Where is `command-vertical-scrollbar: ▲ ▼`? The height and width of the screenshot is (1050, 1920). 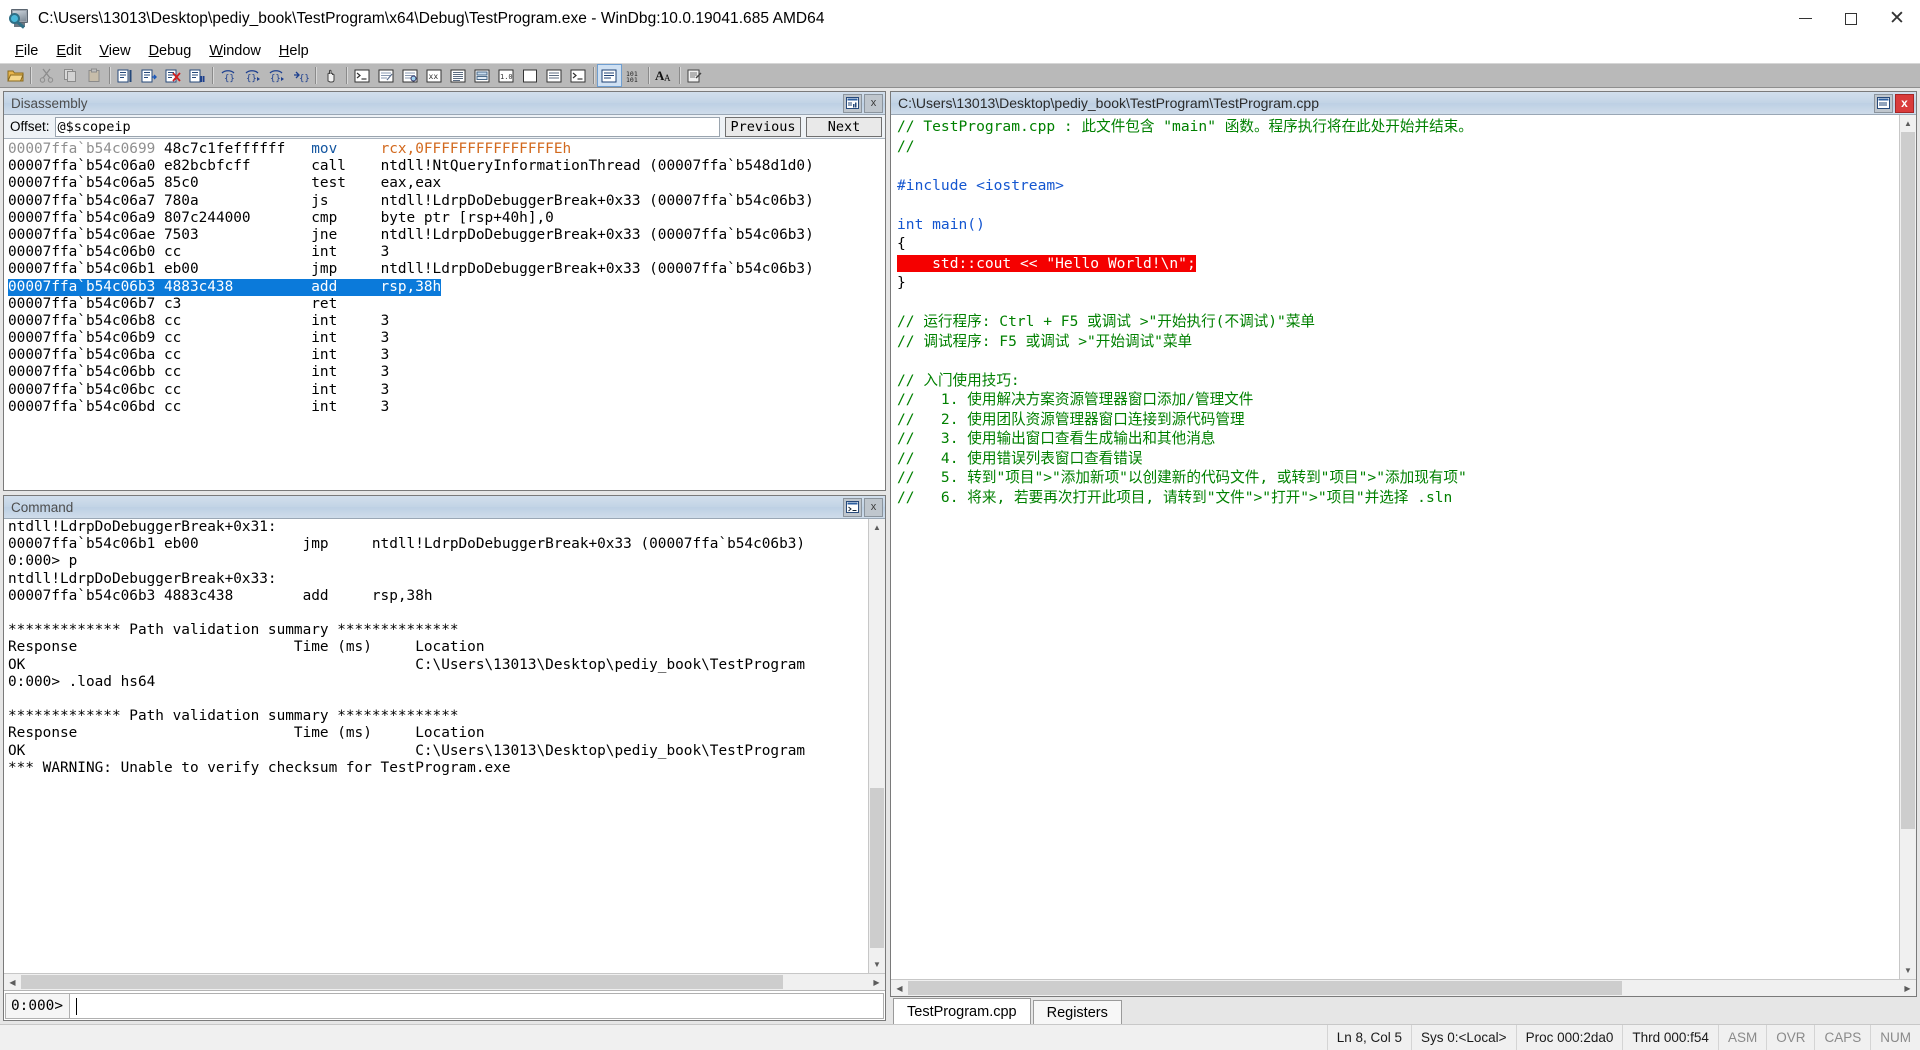 command-vertical-scrollbar: ▲ ▼ is located at coordinates (876, 746).